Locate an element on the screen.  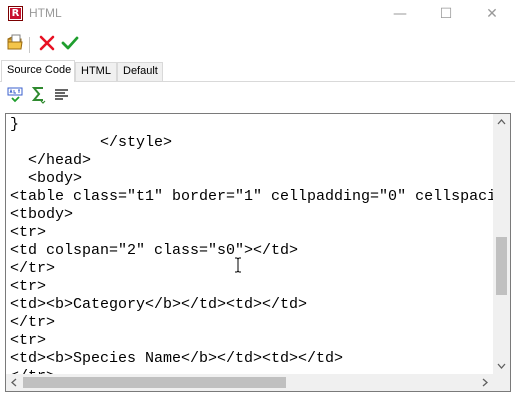
scroll-down-icon is located at coordinates (501, 366).